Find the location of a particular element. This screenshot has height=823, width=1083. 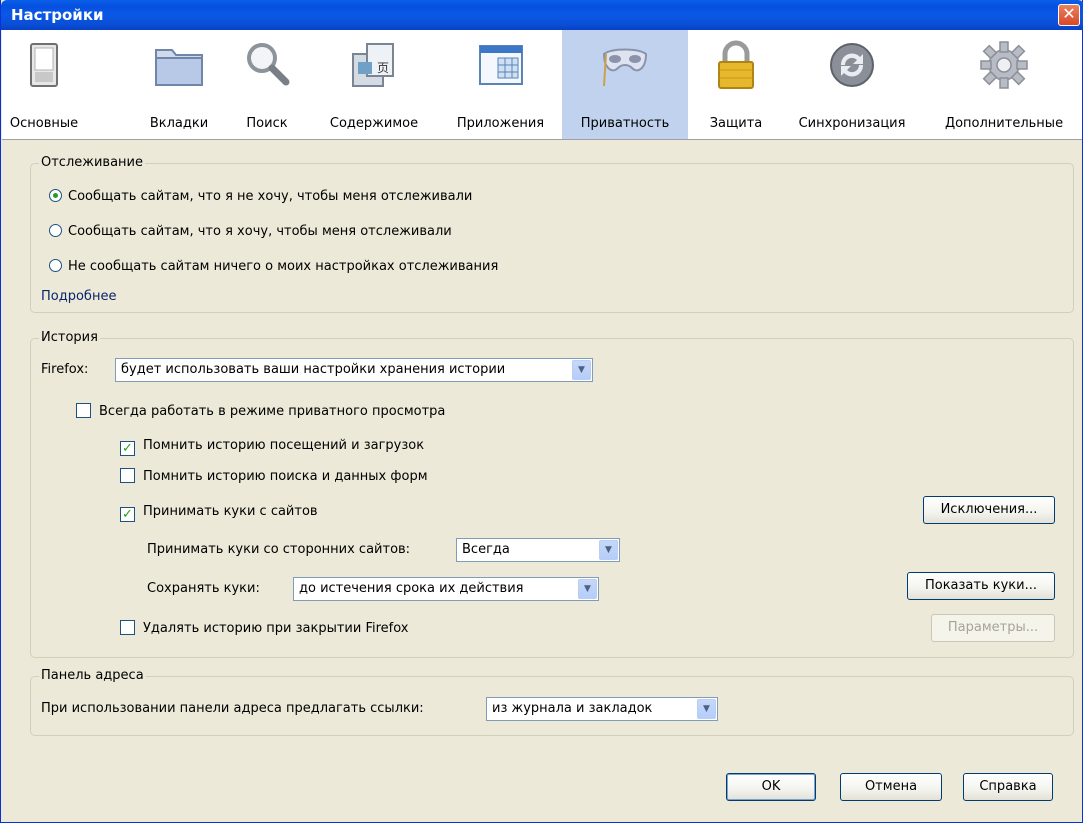

help-button: Справка is located at coordinates (1008, 787).